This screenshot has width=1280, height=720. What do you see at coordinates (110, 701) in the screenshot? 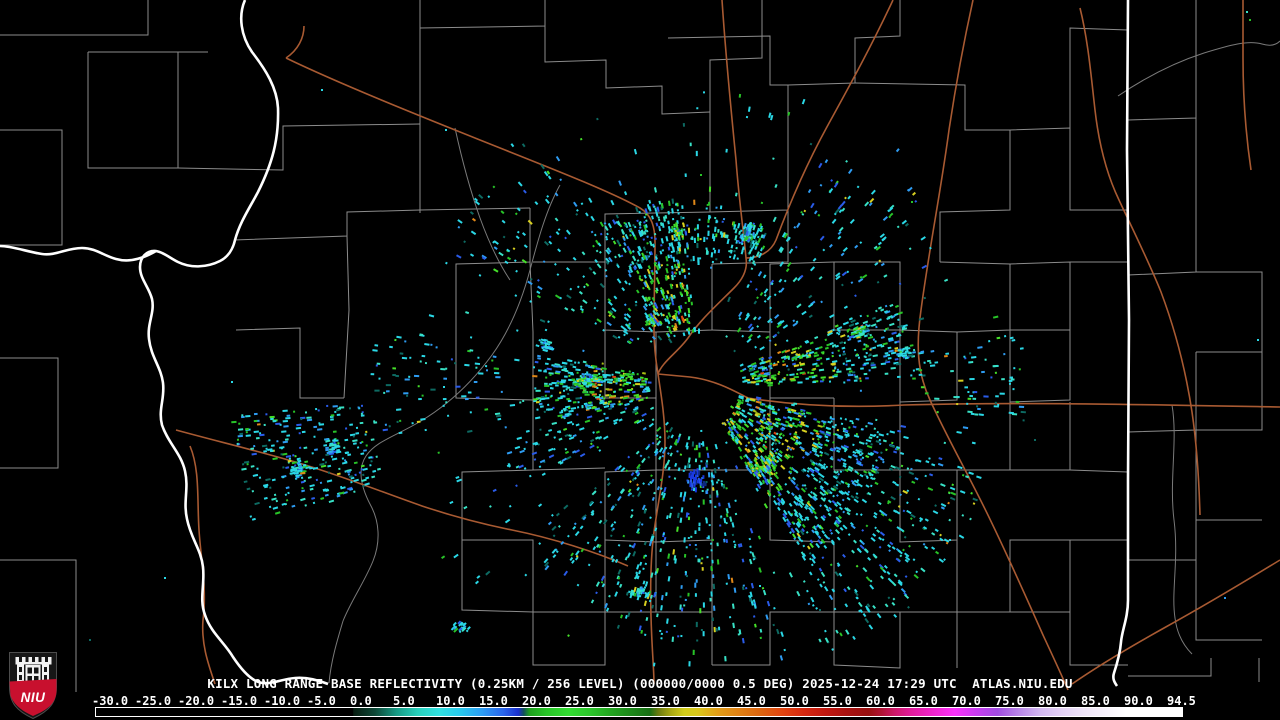
I see `scale-tick-label: -30.0` at bounding box center [110, 701].